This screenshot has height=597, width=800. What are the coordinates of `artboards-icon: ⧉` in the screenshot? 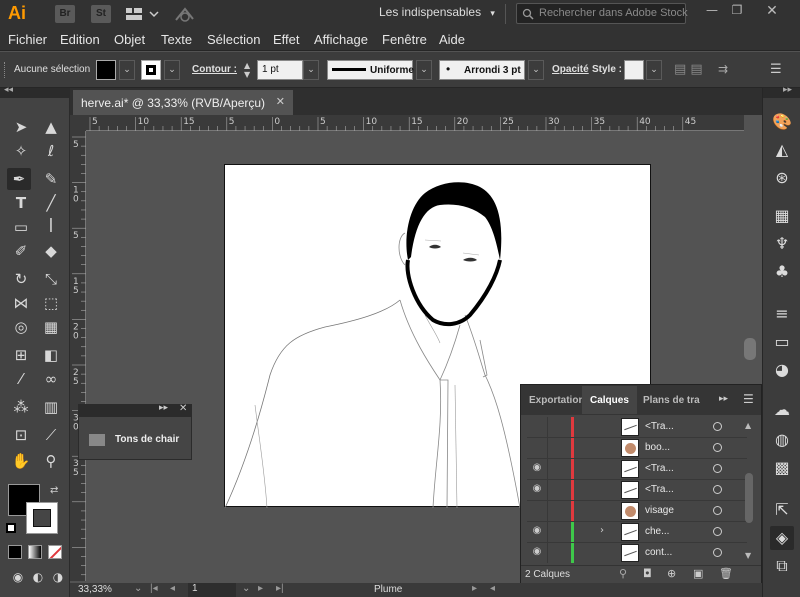 It's located at (782, 566).